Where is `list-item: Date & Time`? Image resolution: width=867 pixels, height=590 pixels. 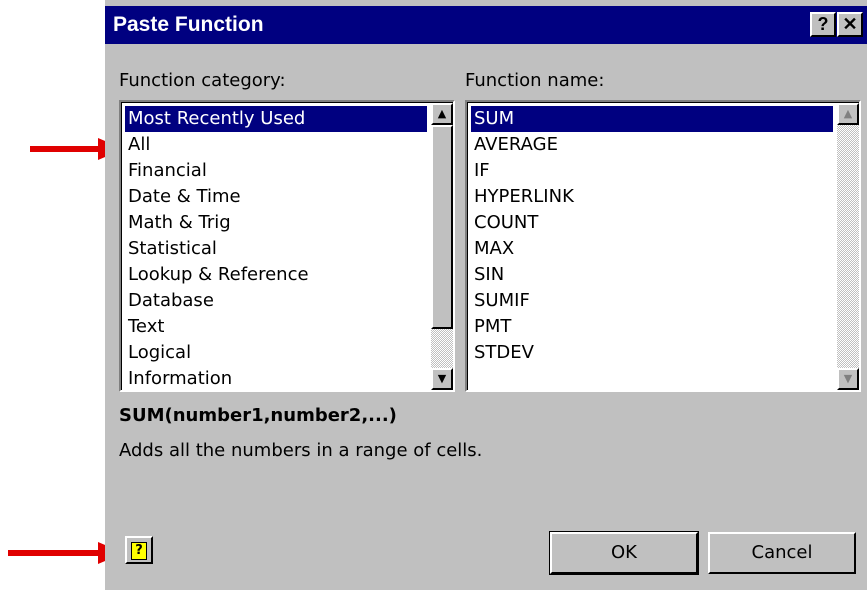
list-item: Date & Time is located at coordinates (276, 197).